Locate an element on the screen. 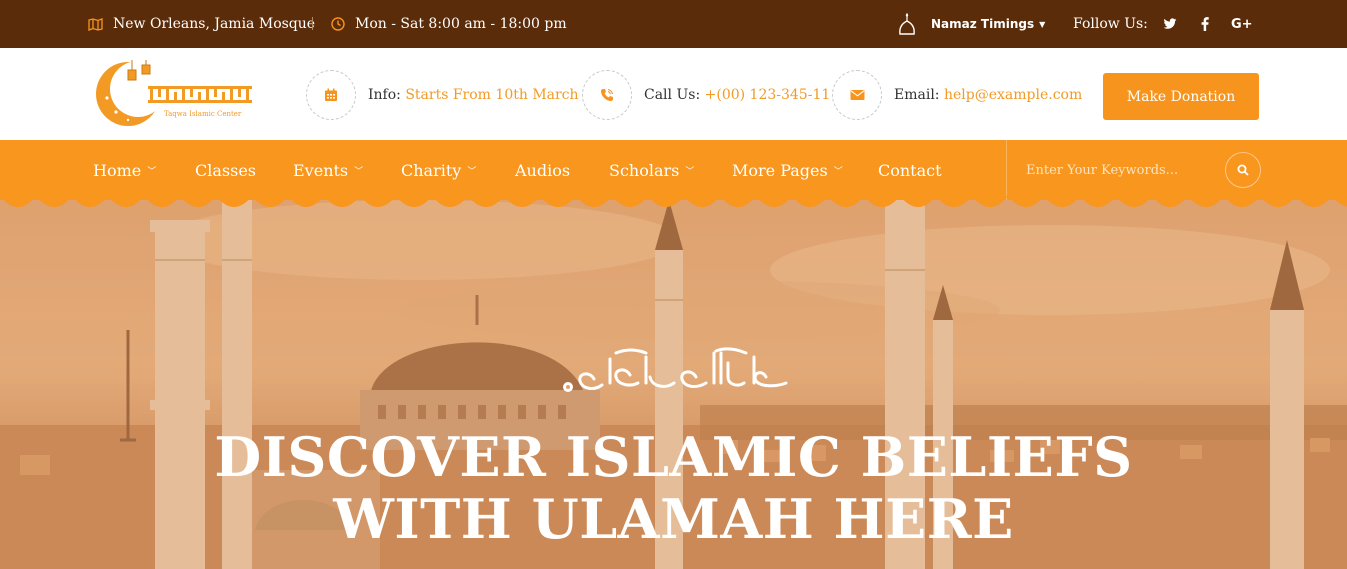 This screenshot has width=1347, height=569. follow-label: Follow Us: is located at coordinates (1110, 24).